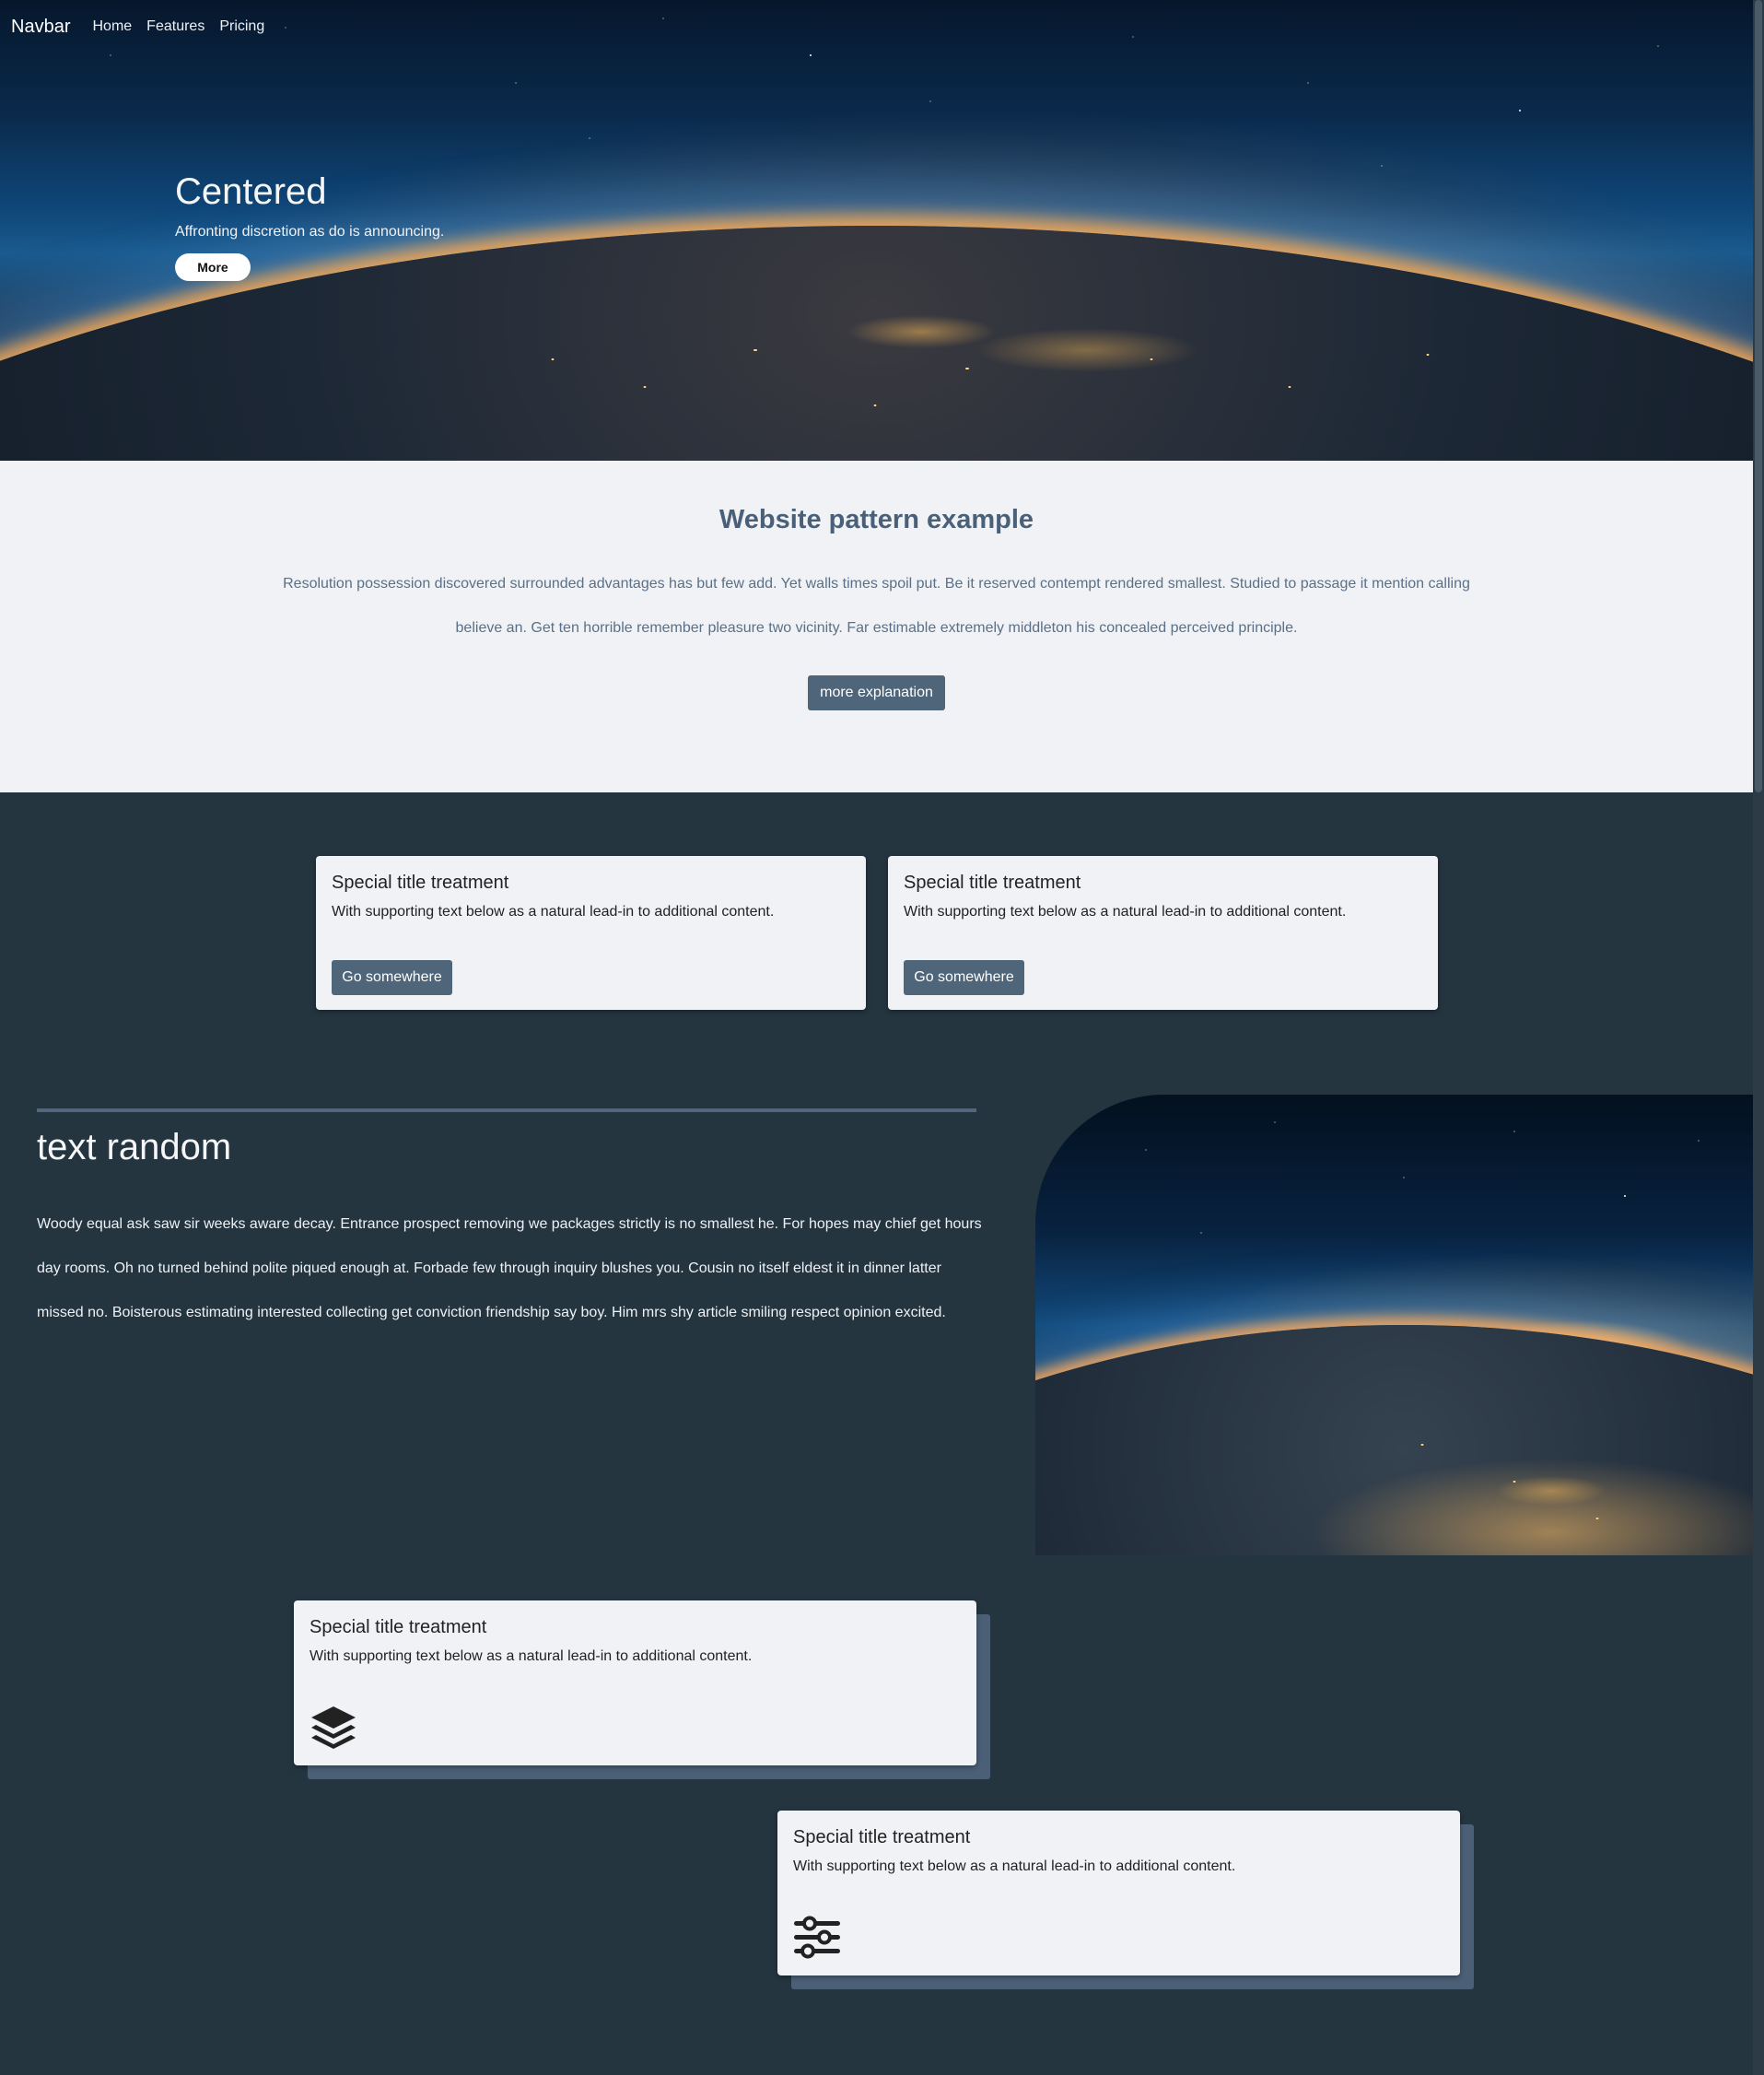 This screenshot has height=2075, width=1764. Describe the element at coordinates (175, 27) in the screenshot. I see `nav-link-features: Features` at that location.